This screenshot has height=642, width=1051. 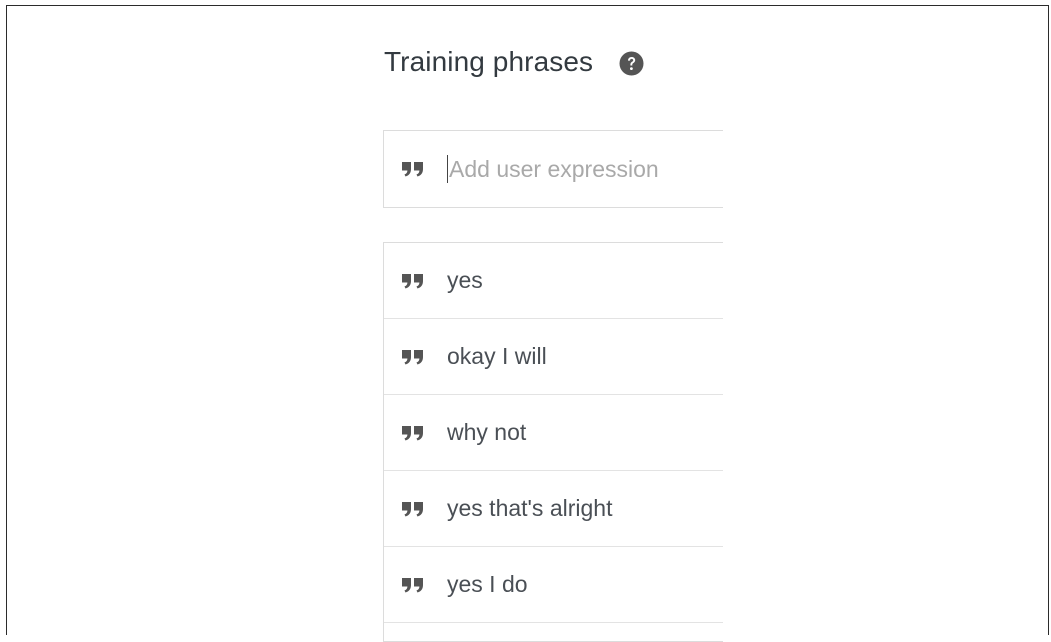 I want to click on phrase-row: yes I do, so click(x=553, y=585).